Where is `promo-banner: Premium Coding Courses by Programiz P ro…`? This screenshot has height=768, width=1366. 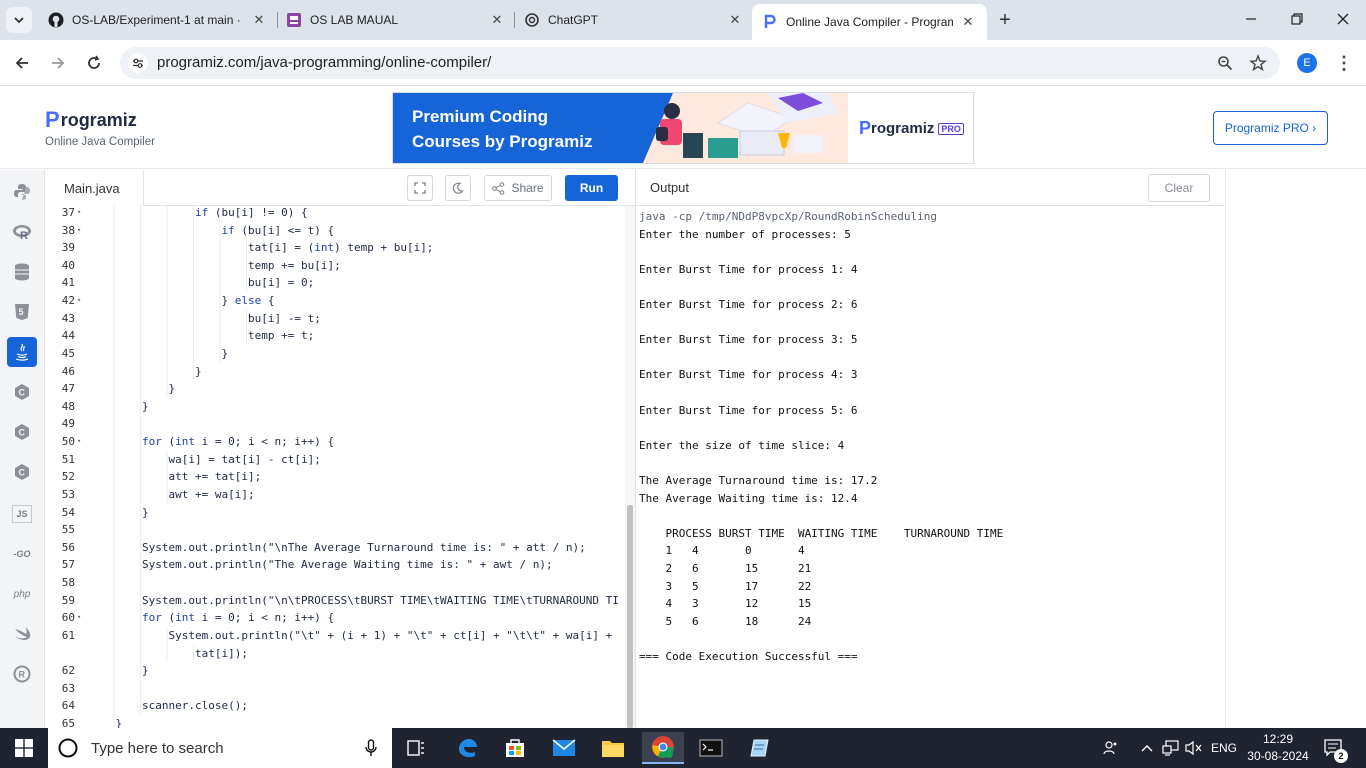
promo-banner: Premium Coding Courses by Programiz P ro… is located at coordinates (683, 128).